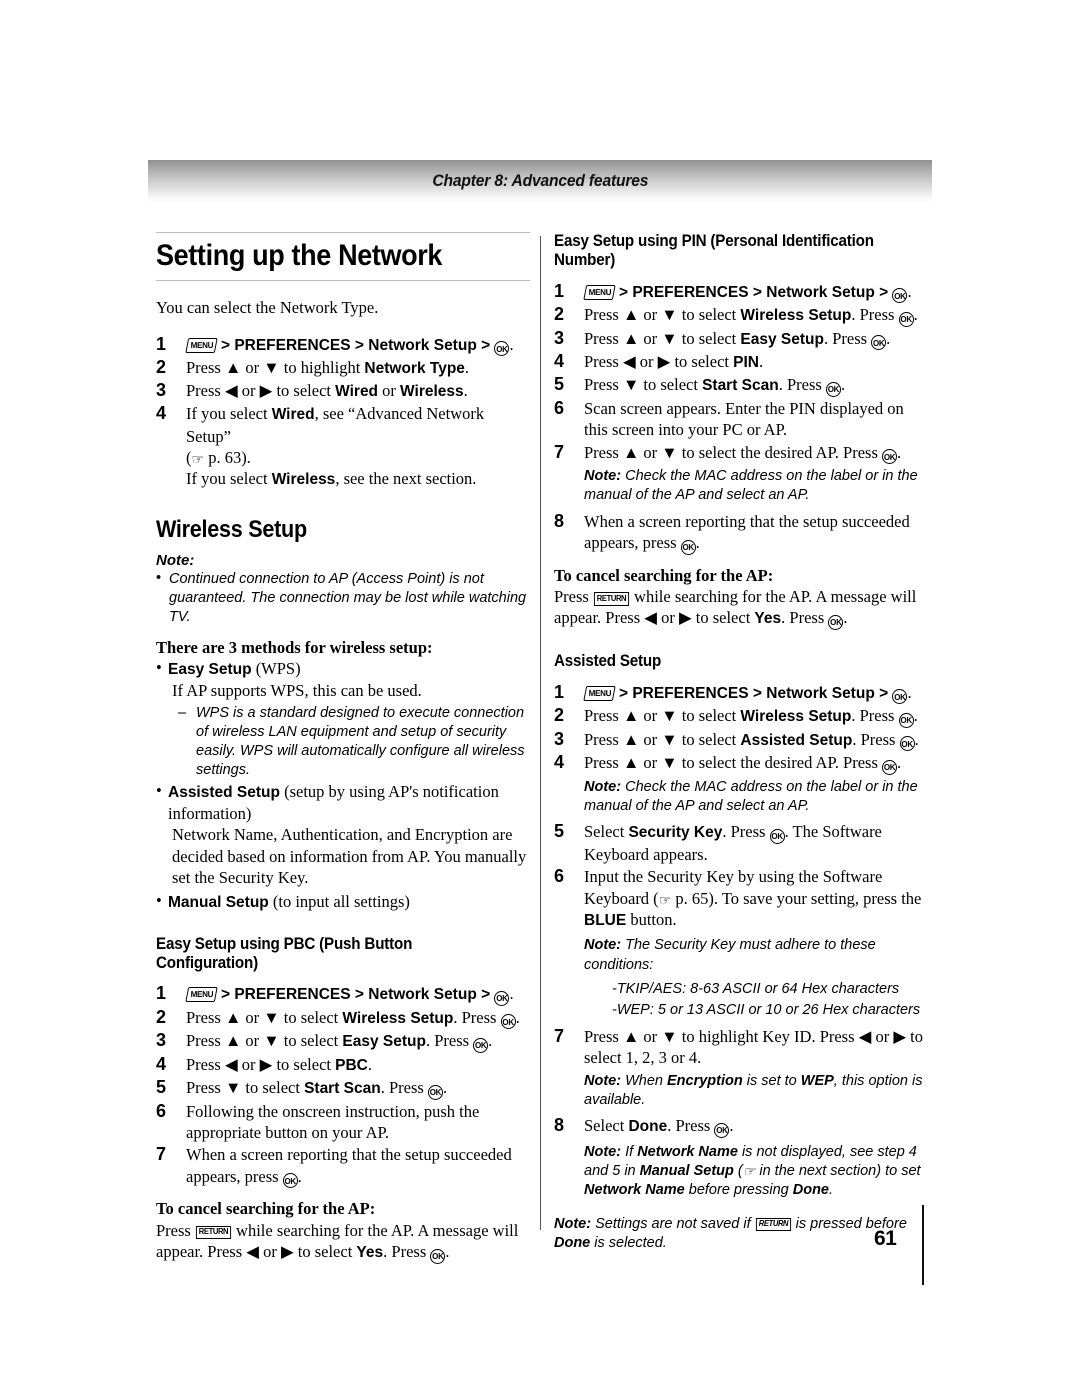  What do you see at coordinates (299, 255) in the screenshot?
I see `page-title: Setting up the Network` at bounding box center [299, 255].